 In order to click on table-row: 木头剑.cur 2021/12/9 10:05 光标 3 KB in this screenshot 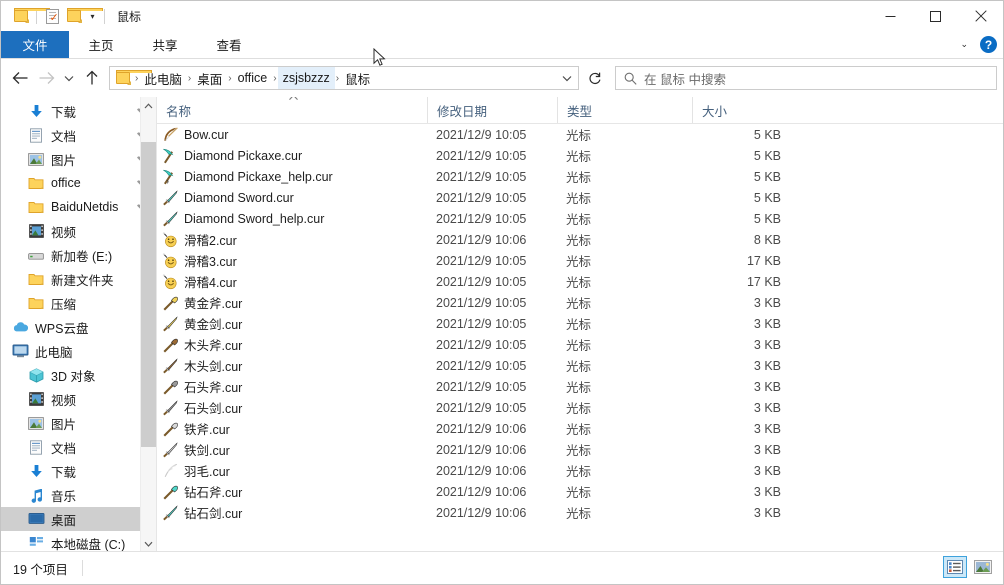, I will do `click(580, 365)`.